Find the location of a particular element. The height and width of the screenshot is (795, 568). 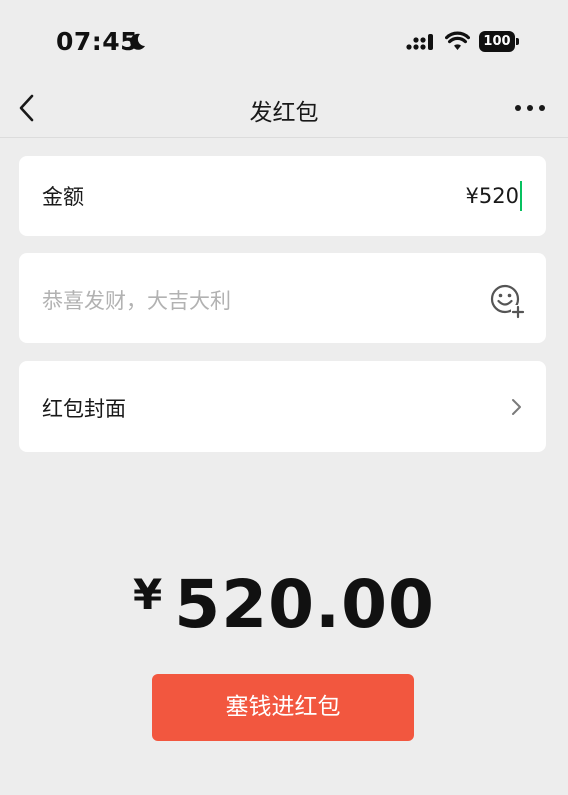

amount-value: ¥520 is located at coordinates (492, 196).